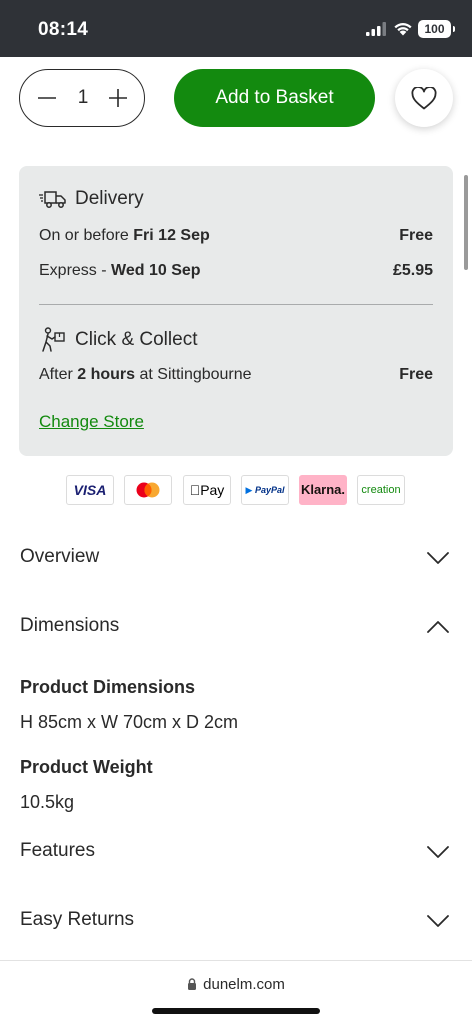 The height and width of the screenshot is (1024, 472). What do you see at coordinates (60, 556) in the screenshot?
I see `accordion-overview-label: Overview` at bounding box center [60, 556].